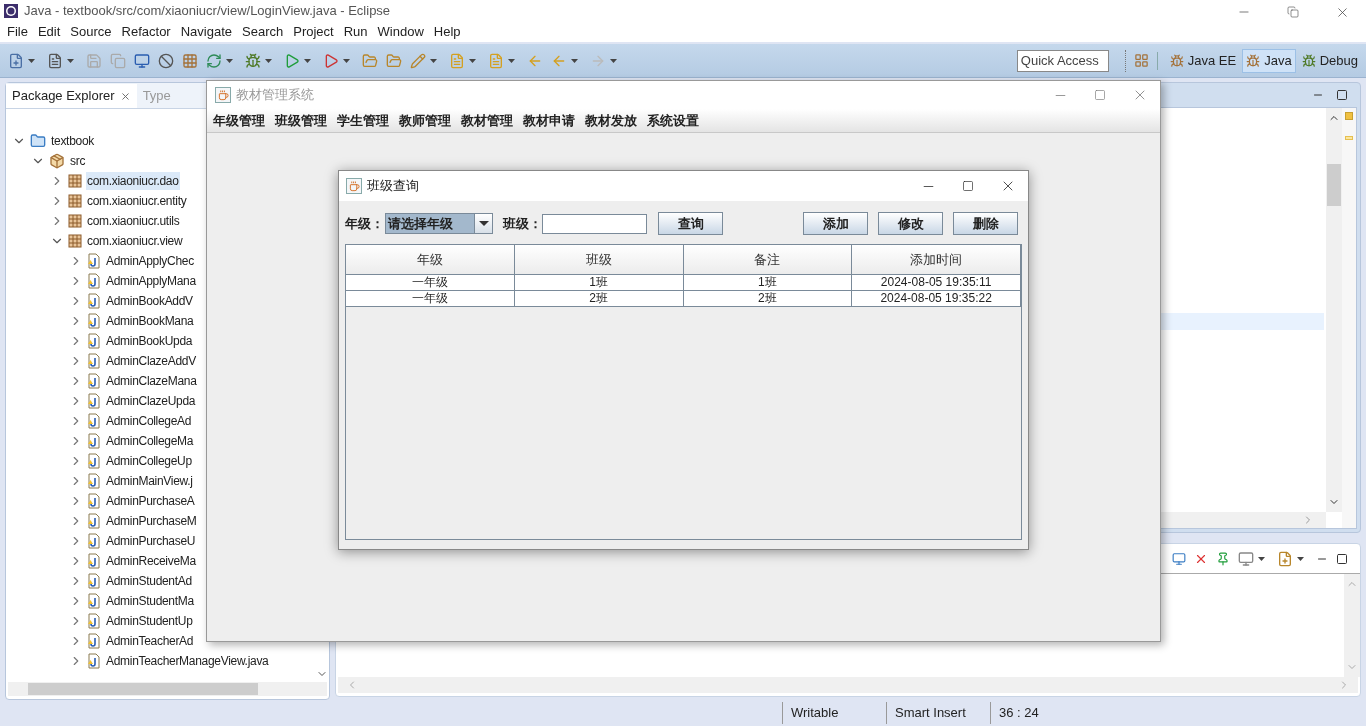 The image size is (1366, 726). Describe the element at coordinates (1062, 60) in the screenshot. I see `quick-access-field: Quick Access` at that location.